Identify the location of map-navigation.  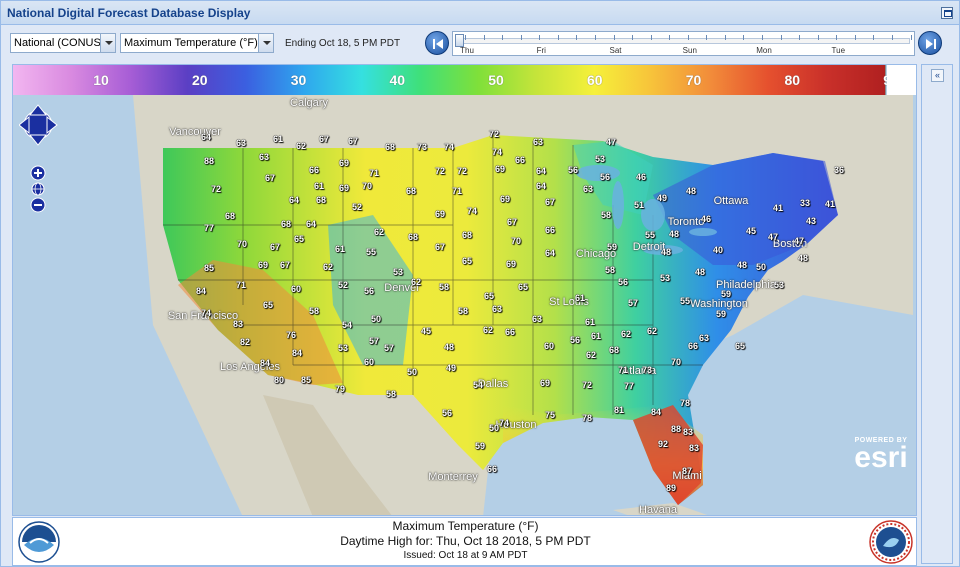
(38, 165).